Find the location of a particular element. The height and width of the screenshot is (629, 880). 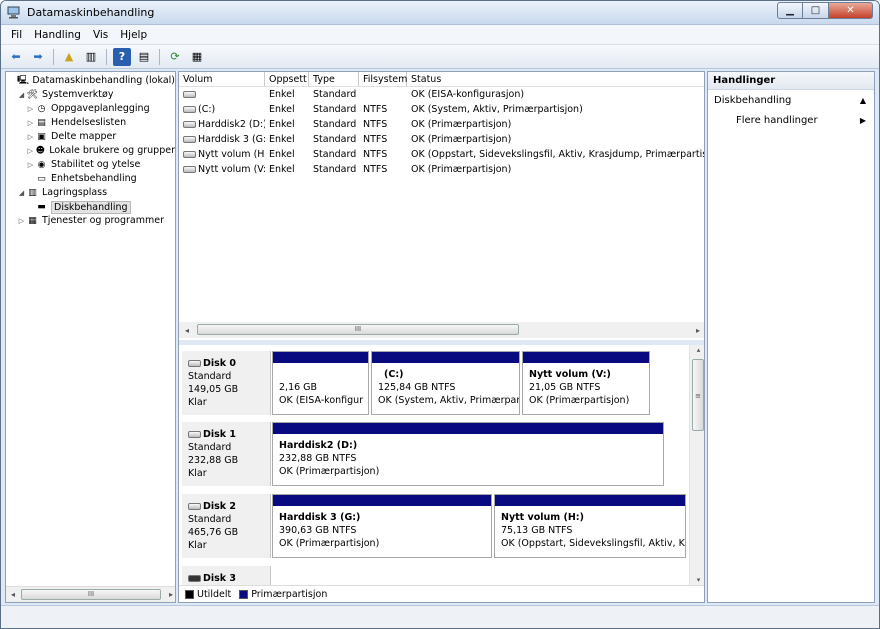

partition-eisa: 2,16 GB OK (EISA-konfigur is located at coordinates (320, 383).